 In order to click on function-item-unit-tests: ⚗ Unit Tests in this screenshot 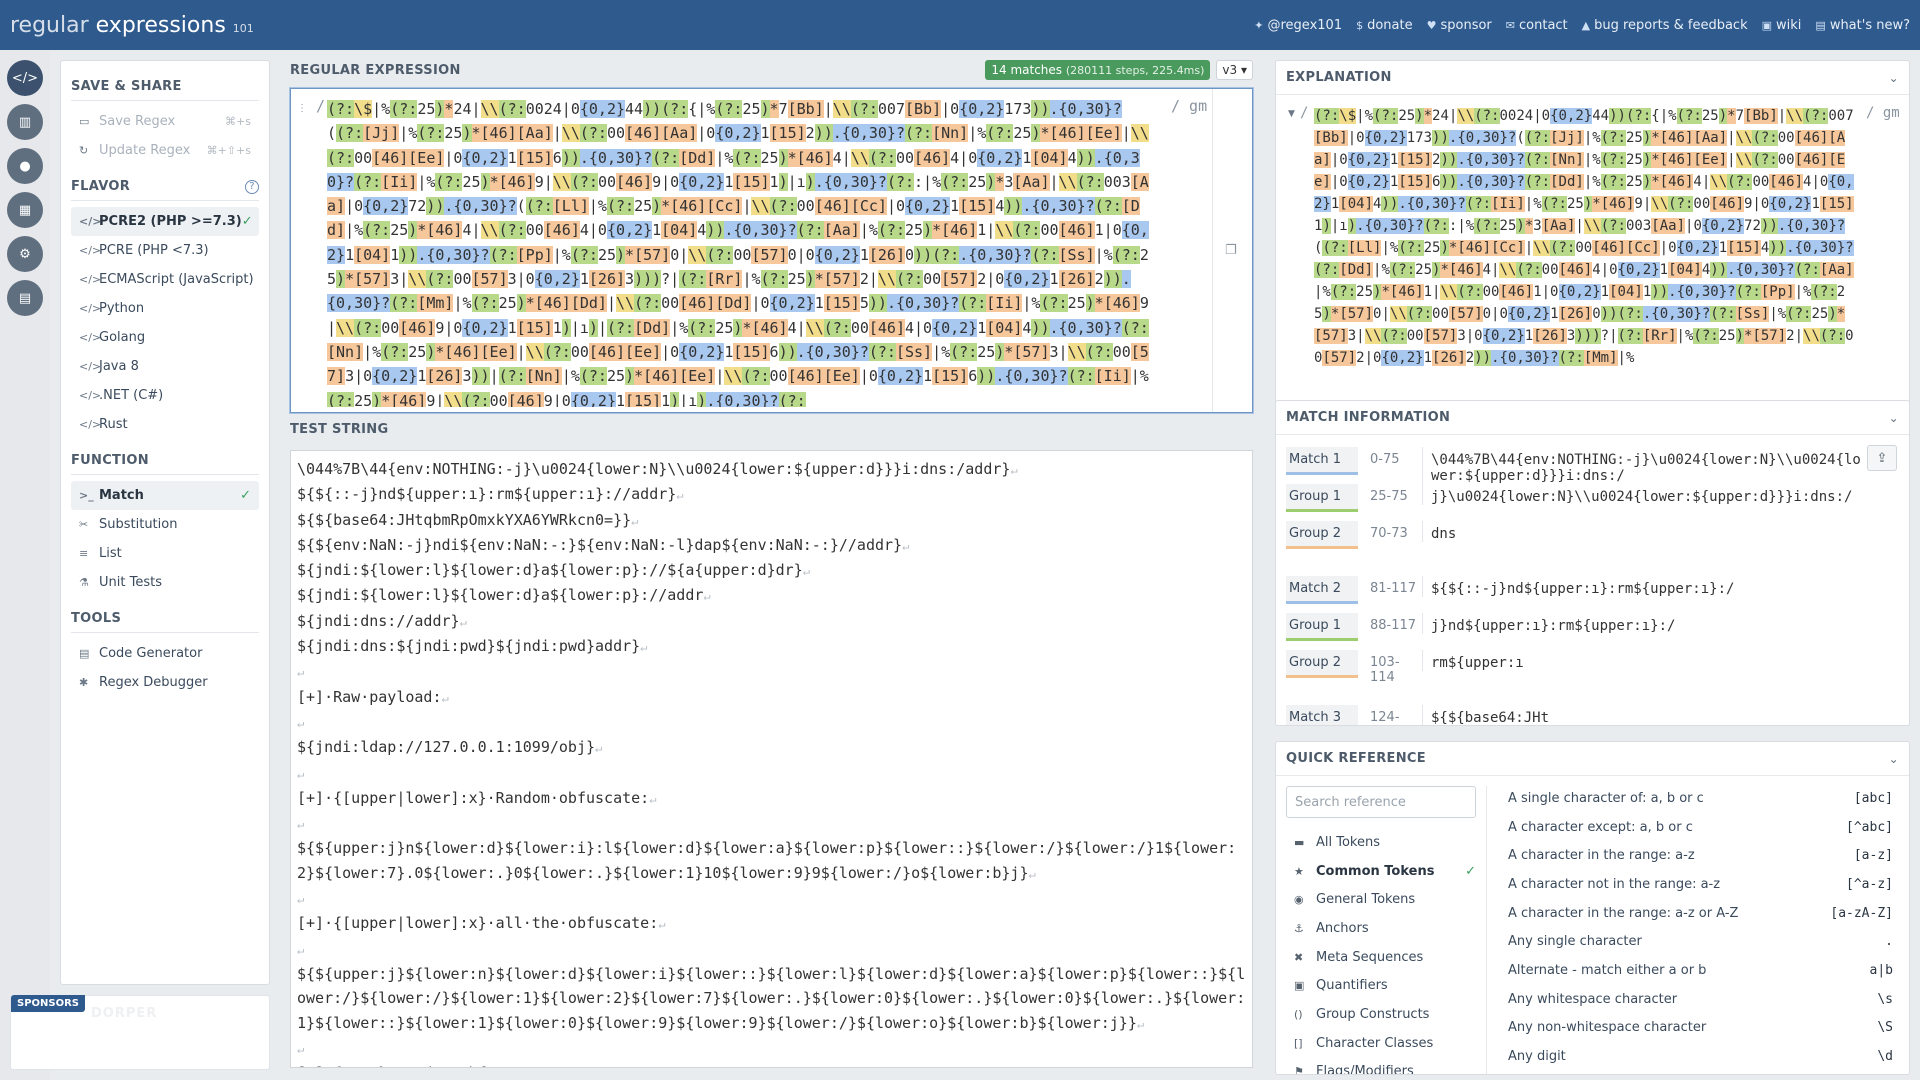, I will do `click(165, 582)`.